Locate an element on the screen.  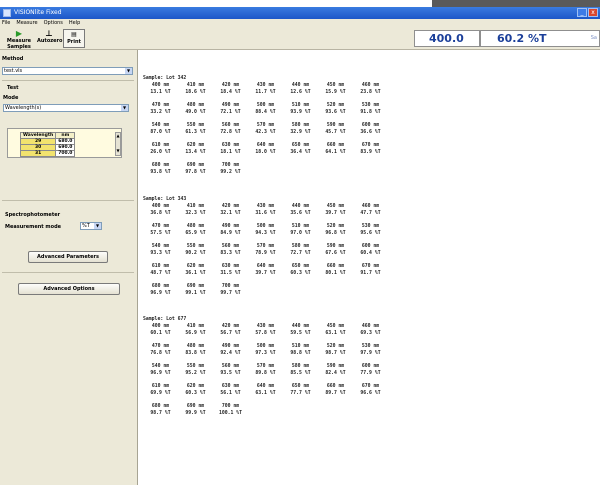
test-label: Test is located at coordinates (13, 88).